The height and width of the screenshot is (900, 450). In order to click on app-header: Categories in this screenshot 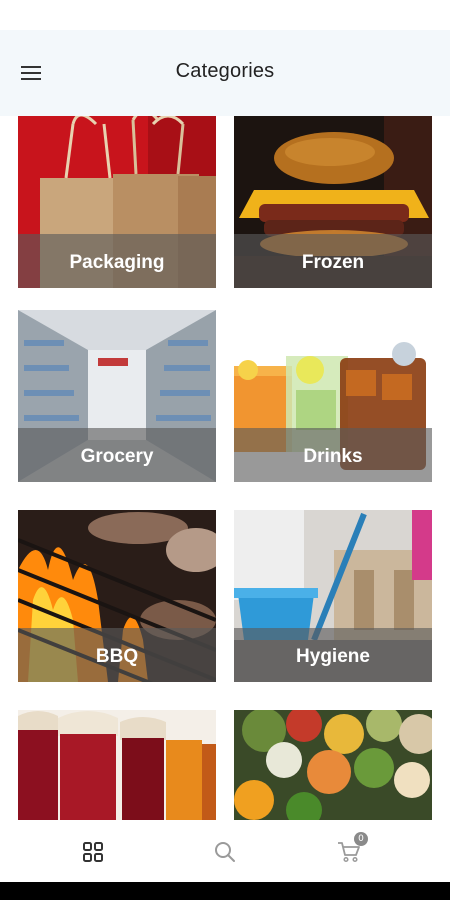, I will do `click(225, 73)`.